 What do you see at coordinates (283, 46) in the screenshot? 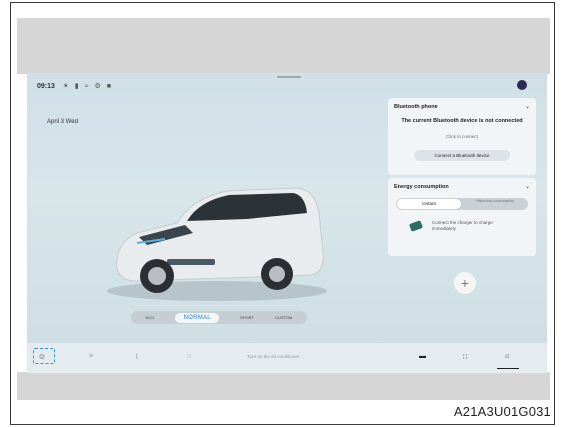
I see `top-gray-band` at bounding box center [283, 46].